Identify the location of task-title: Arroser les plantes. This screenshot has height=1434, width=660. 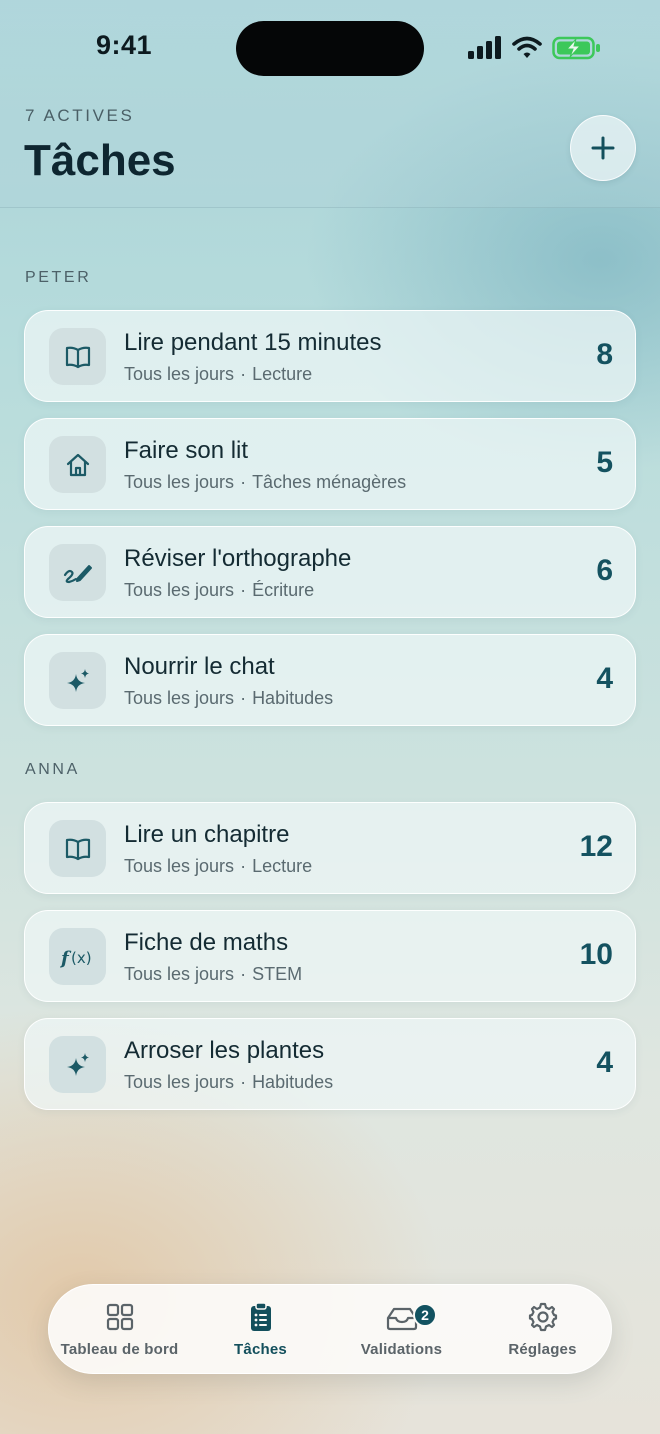
(224, 1050).